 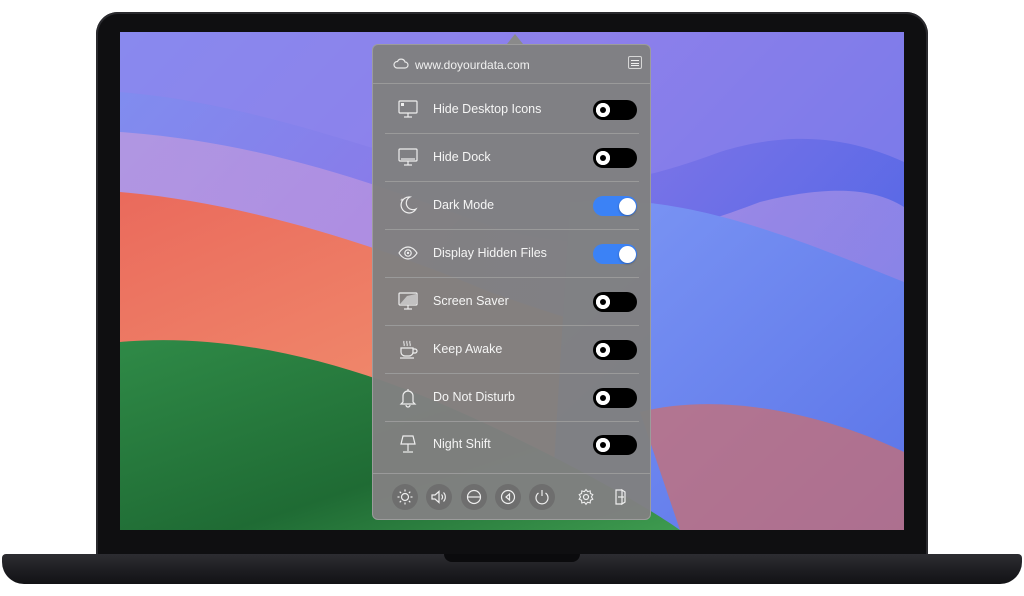 I want to click on volume-icon, so click(x=438, y=497).